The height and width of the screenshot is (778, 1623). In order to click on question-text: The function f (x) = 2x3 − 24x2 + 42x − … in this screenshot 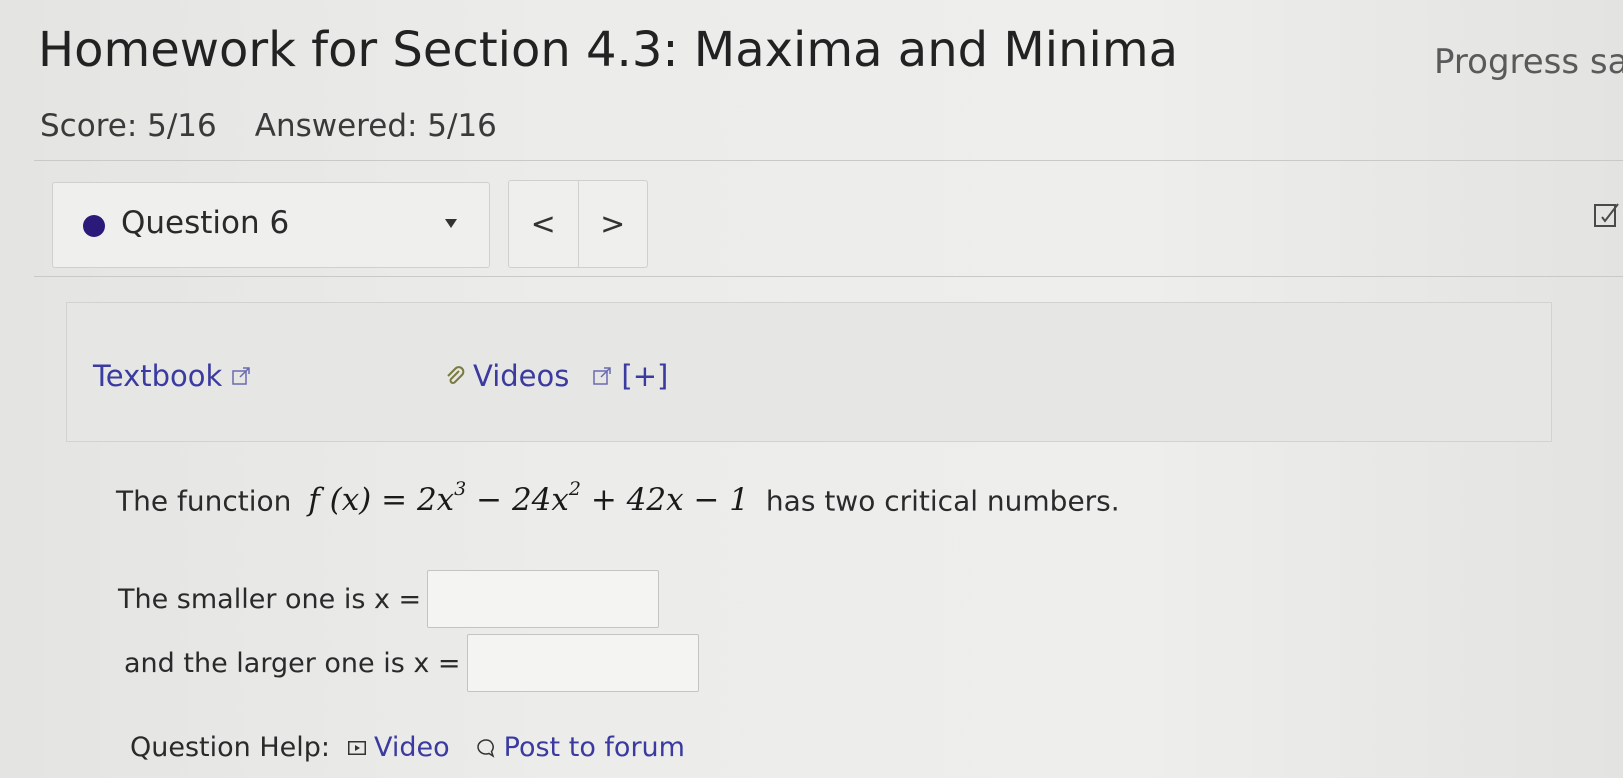, I will do `click(618, 498)`.